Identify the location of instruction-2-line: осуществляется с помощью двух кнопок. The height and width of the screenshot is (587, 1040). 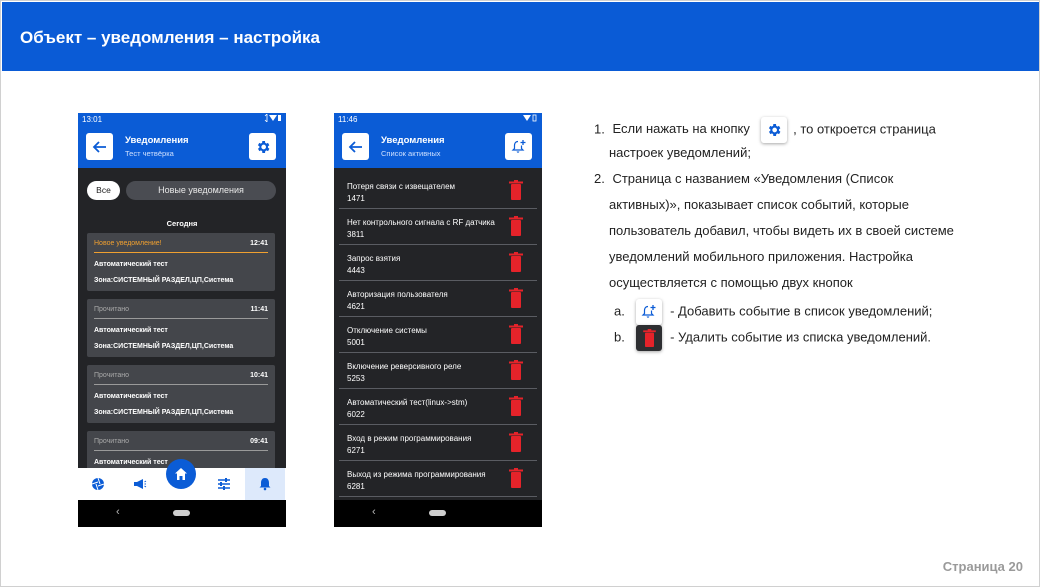
(731, 282).